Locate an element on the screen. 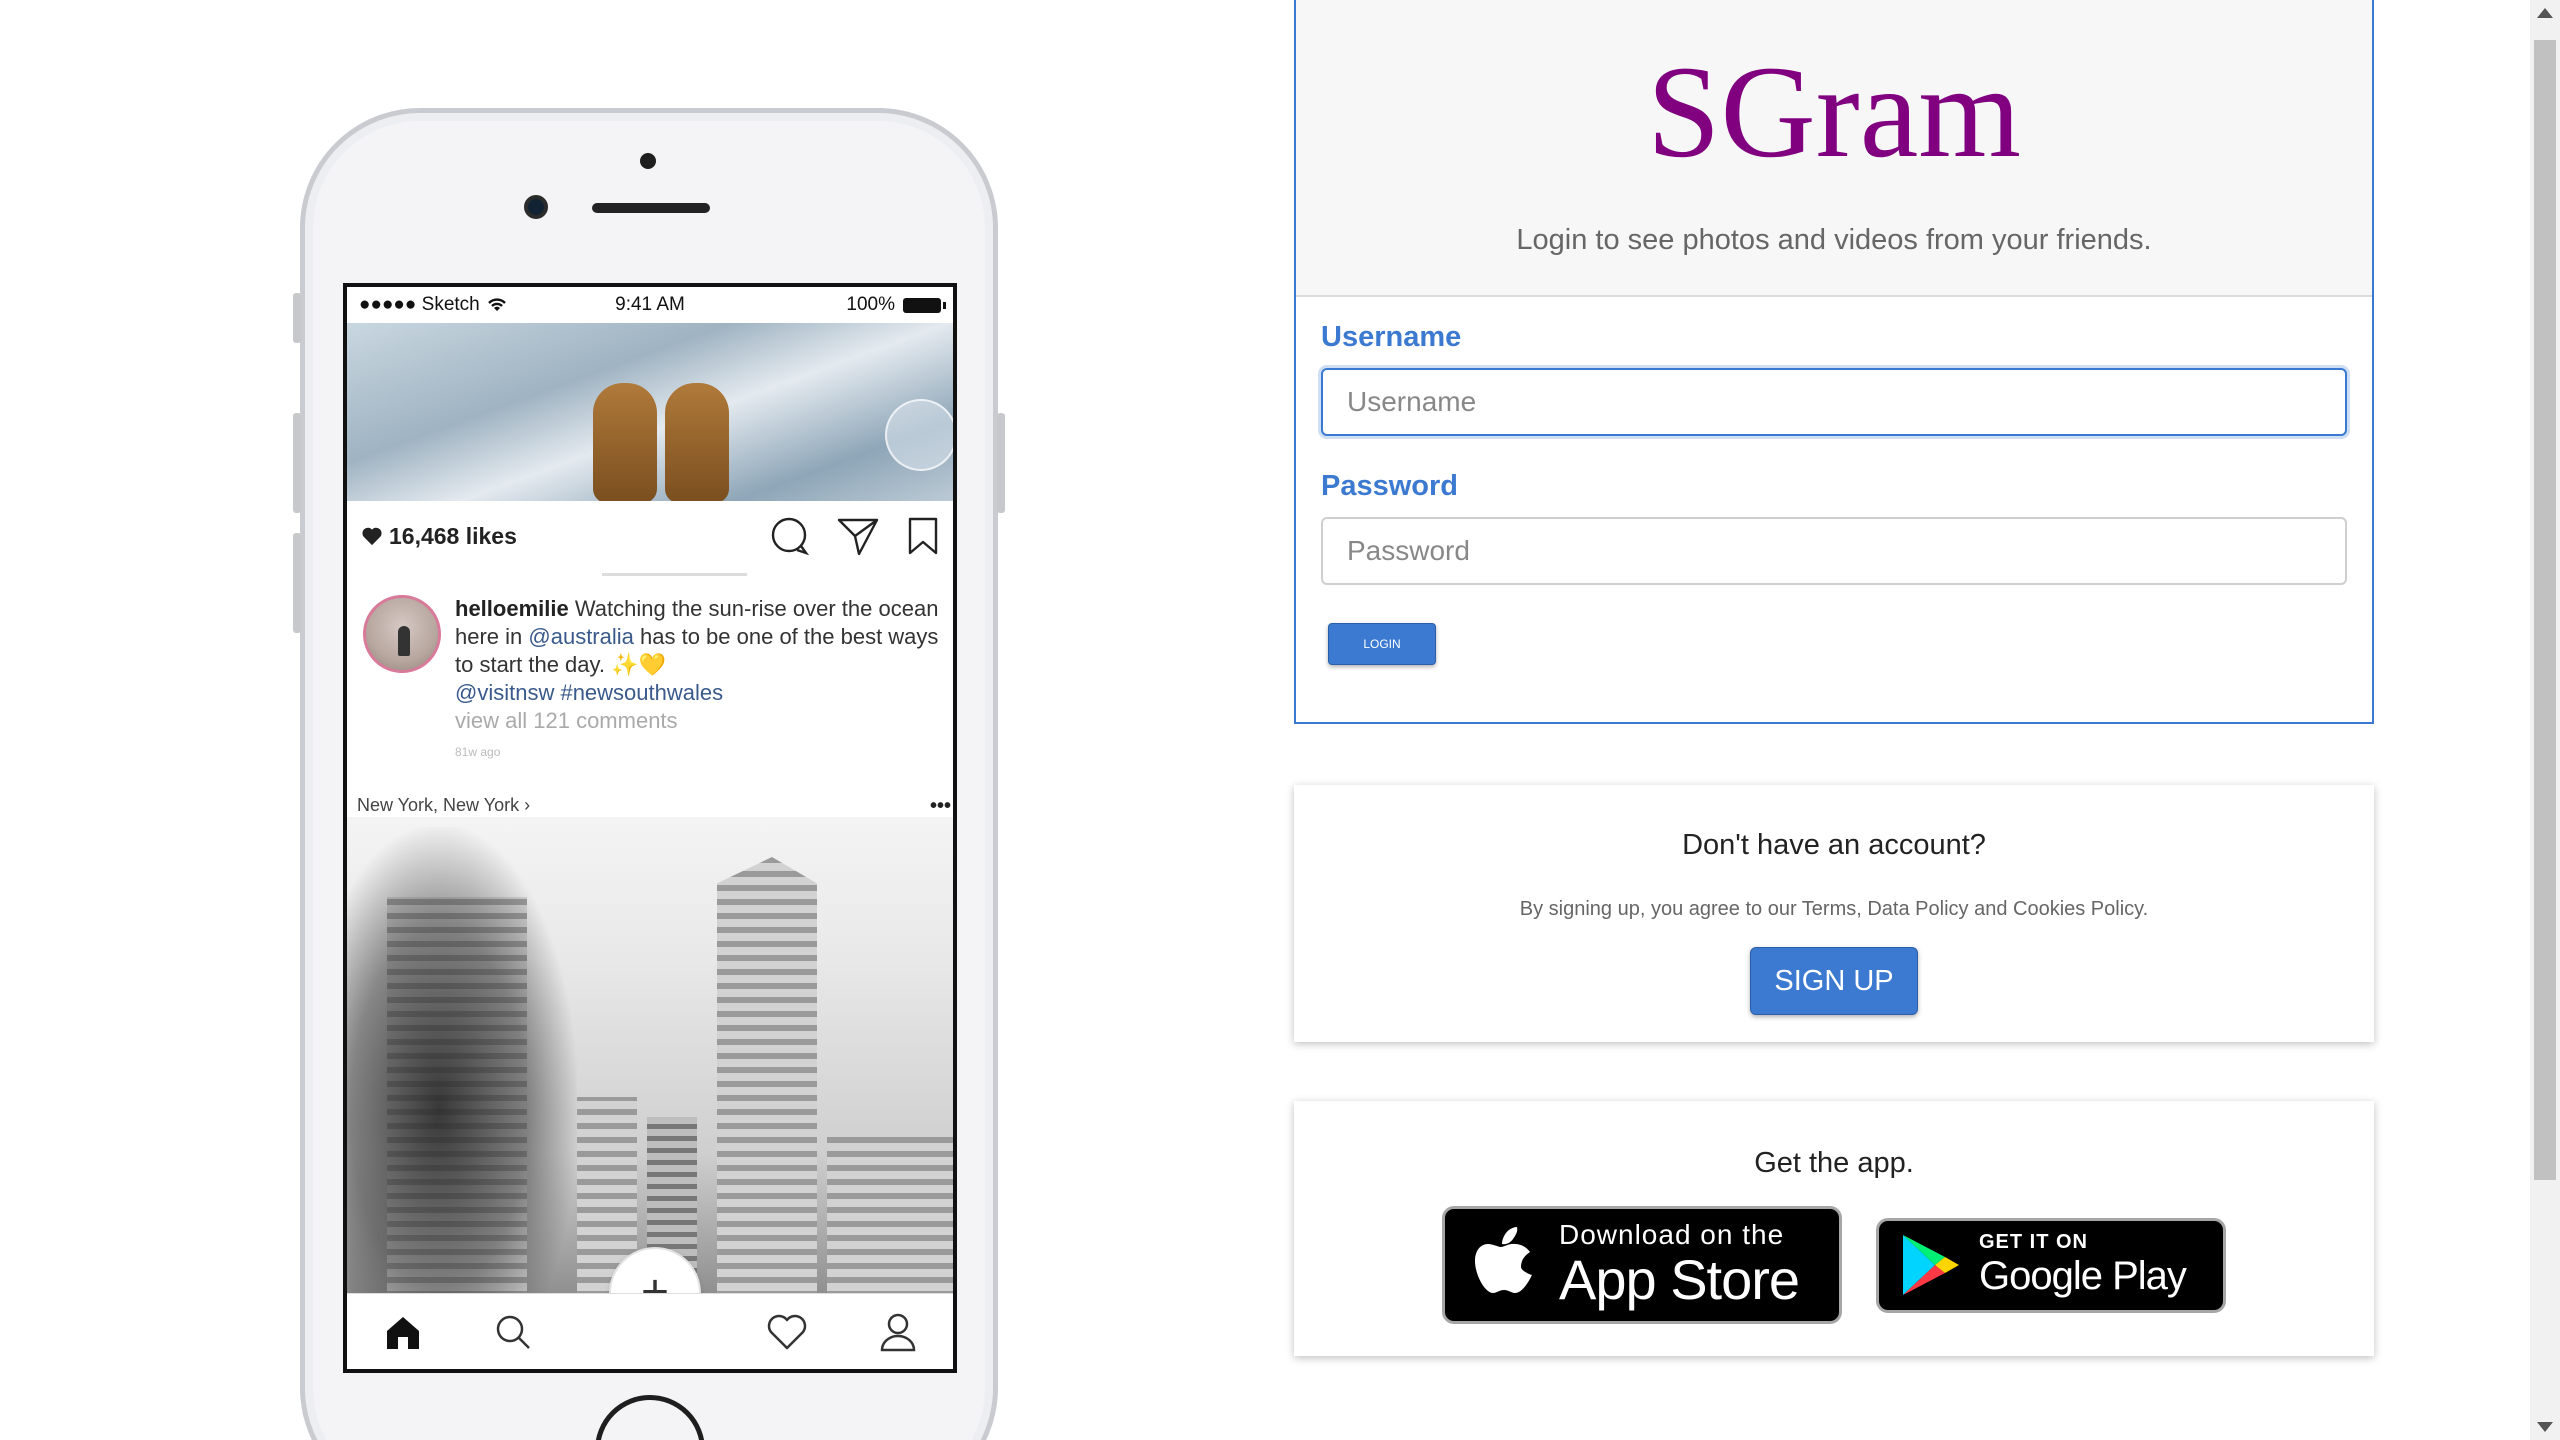  building-right is located at coordinates (890, 1217).